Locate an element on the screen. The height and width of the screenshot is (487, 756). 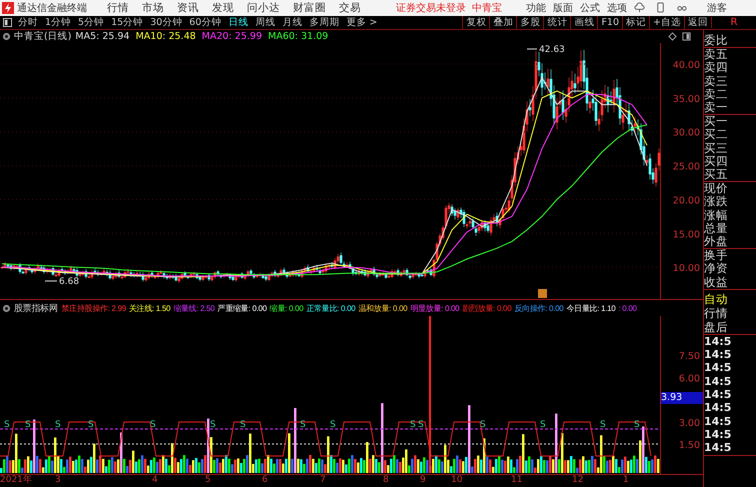
date-axis-label: 8 is located at coordinates (386, 480).